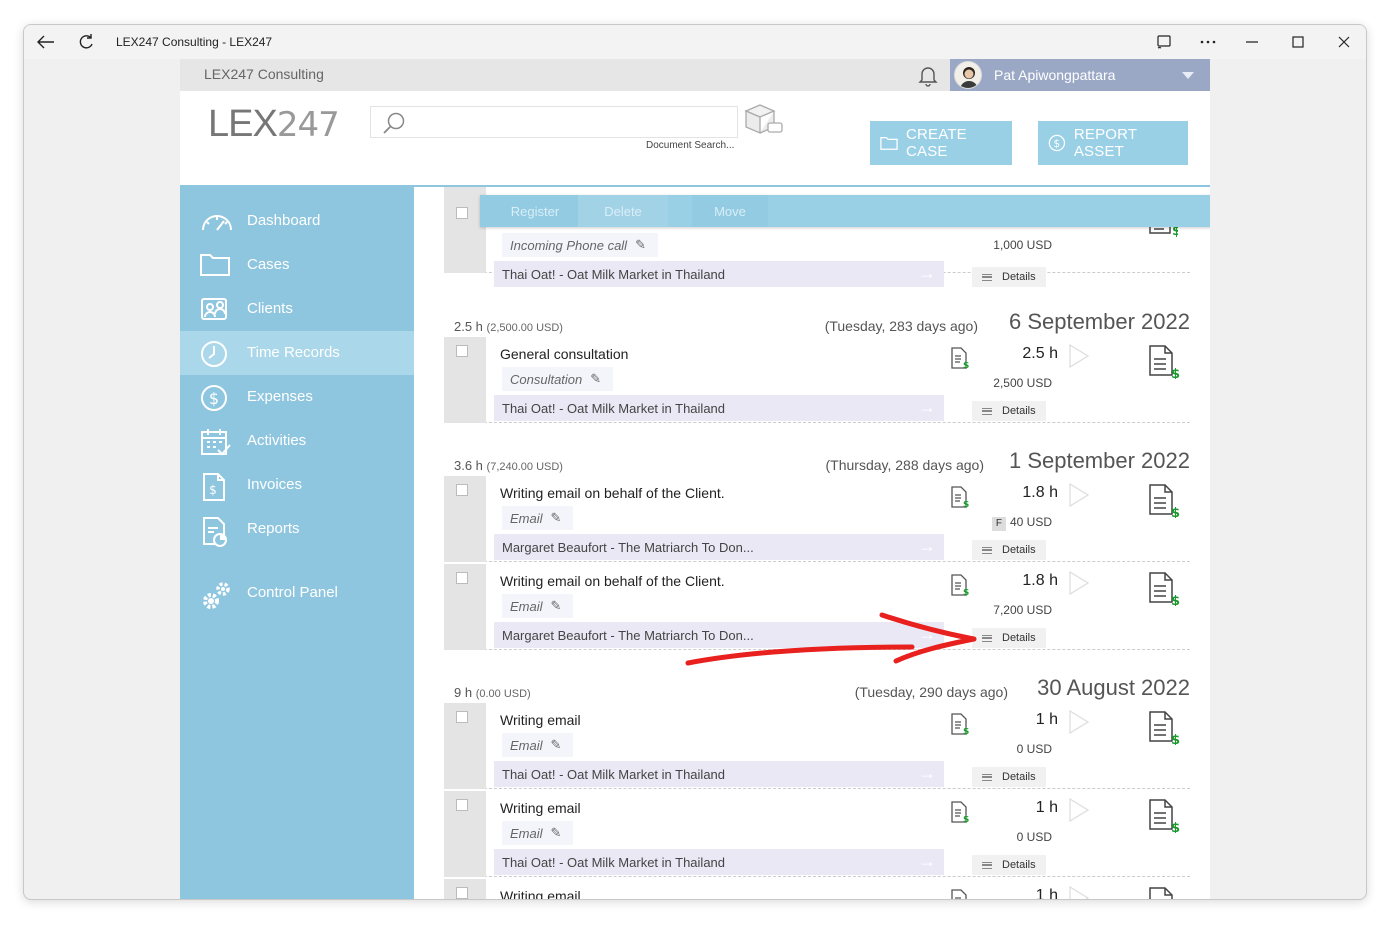 This screenshot has width=1390, height=925. Describe the element at coordinates (297, 441) in the screenshot. I see `sidebar-item-activities: Activities` at that location.